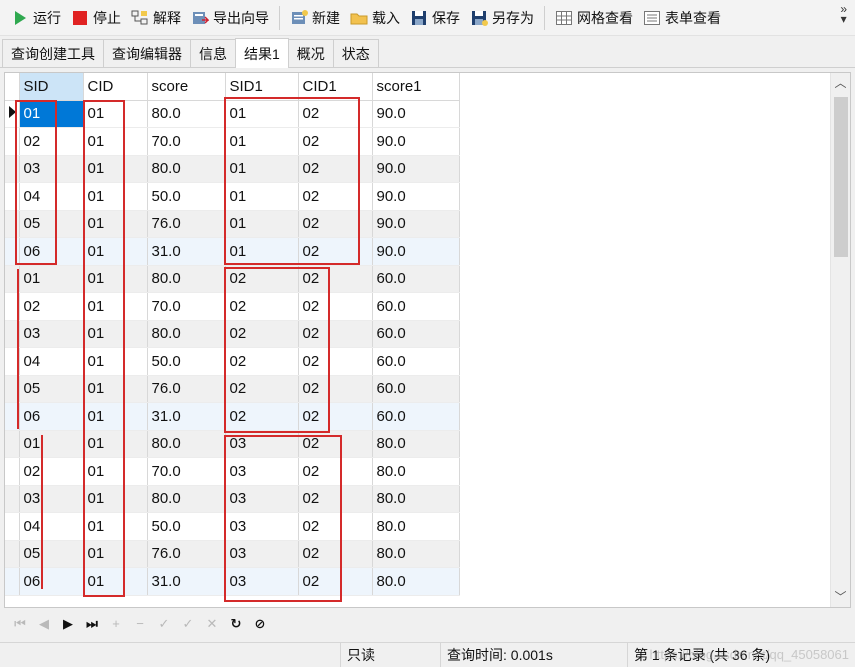  What do you see at coordinates (232, 169) in the screenshot?
I see `table-row: 03 01 80.0 01 02 90.0` at bounding box center [232, 169].